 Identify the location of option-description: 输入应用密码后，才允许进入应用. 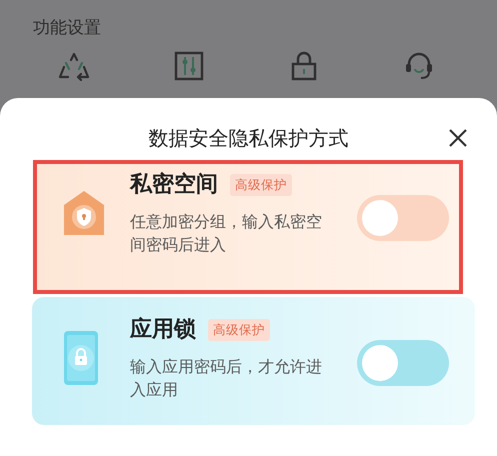
(226, 378).